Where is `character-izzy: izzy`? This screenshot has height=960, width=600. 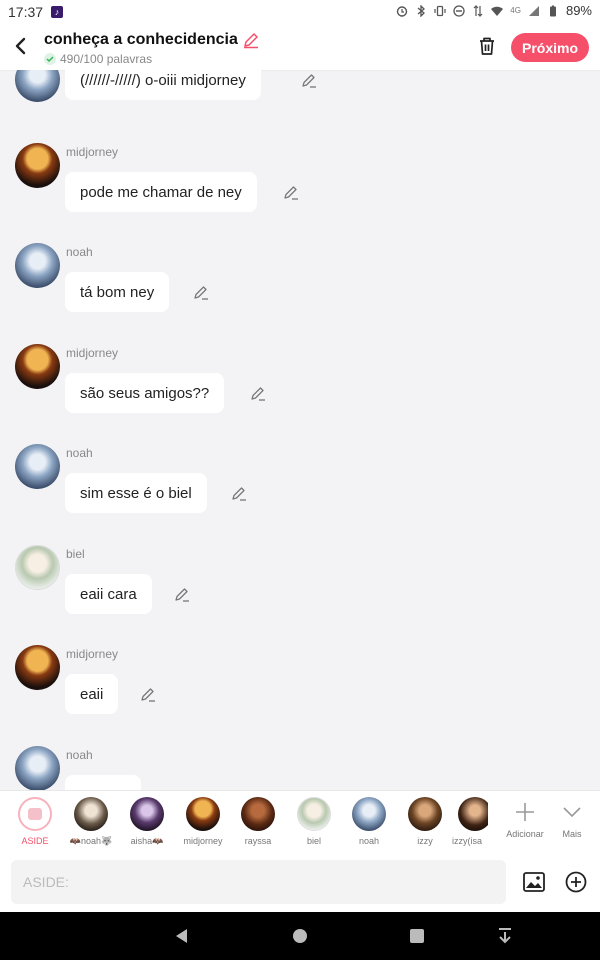 character-izzy: izzy is located at coordinates (425, 821).